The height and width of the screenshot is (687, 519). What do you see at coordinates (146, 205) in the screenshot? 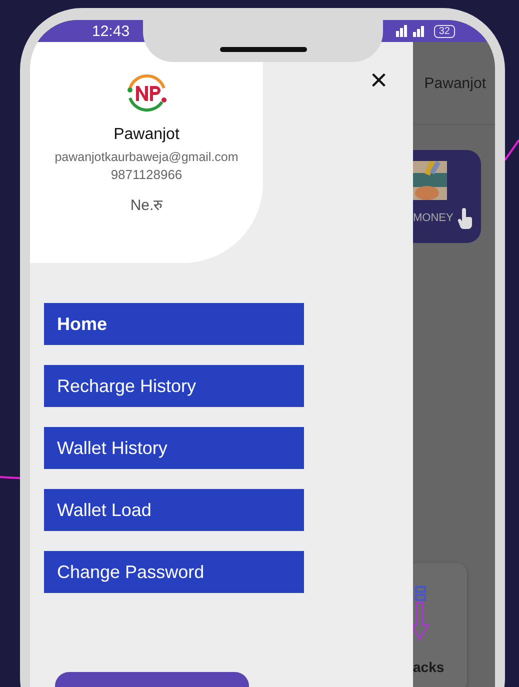
I see `wallet-balance: Ne.रु` at bounding box center [146, 205].